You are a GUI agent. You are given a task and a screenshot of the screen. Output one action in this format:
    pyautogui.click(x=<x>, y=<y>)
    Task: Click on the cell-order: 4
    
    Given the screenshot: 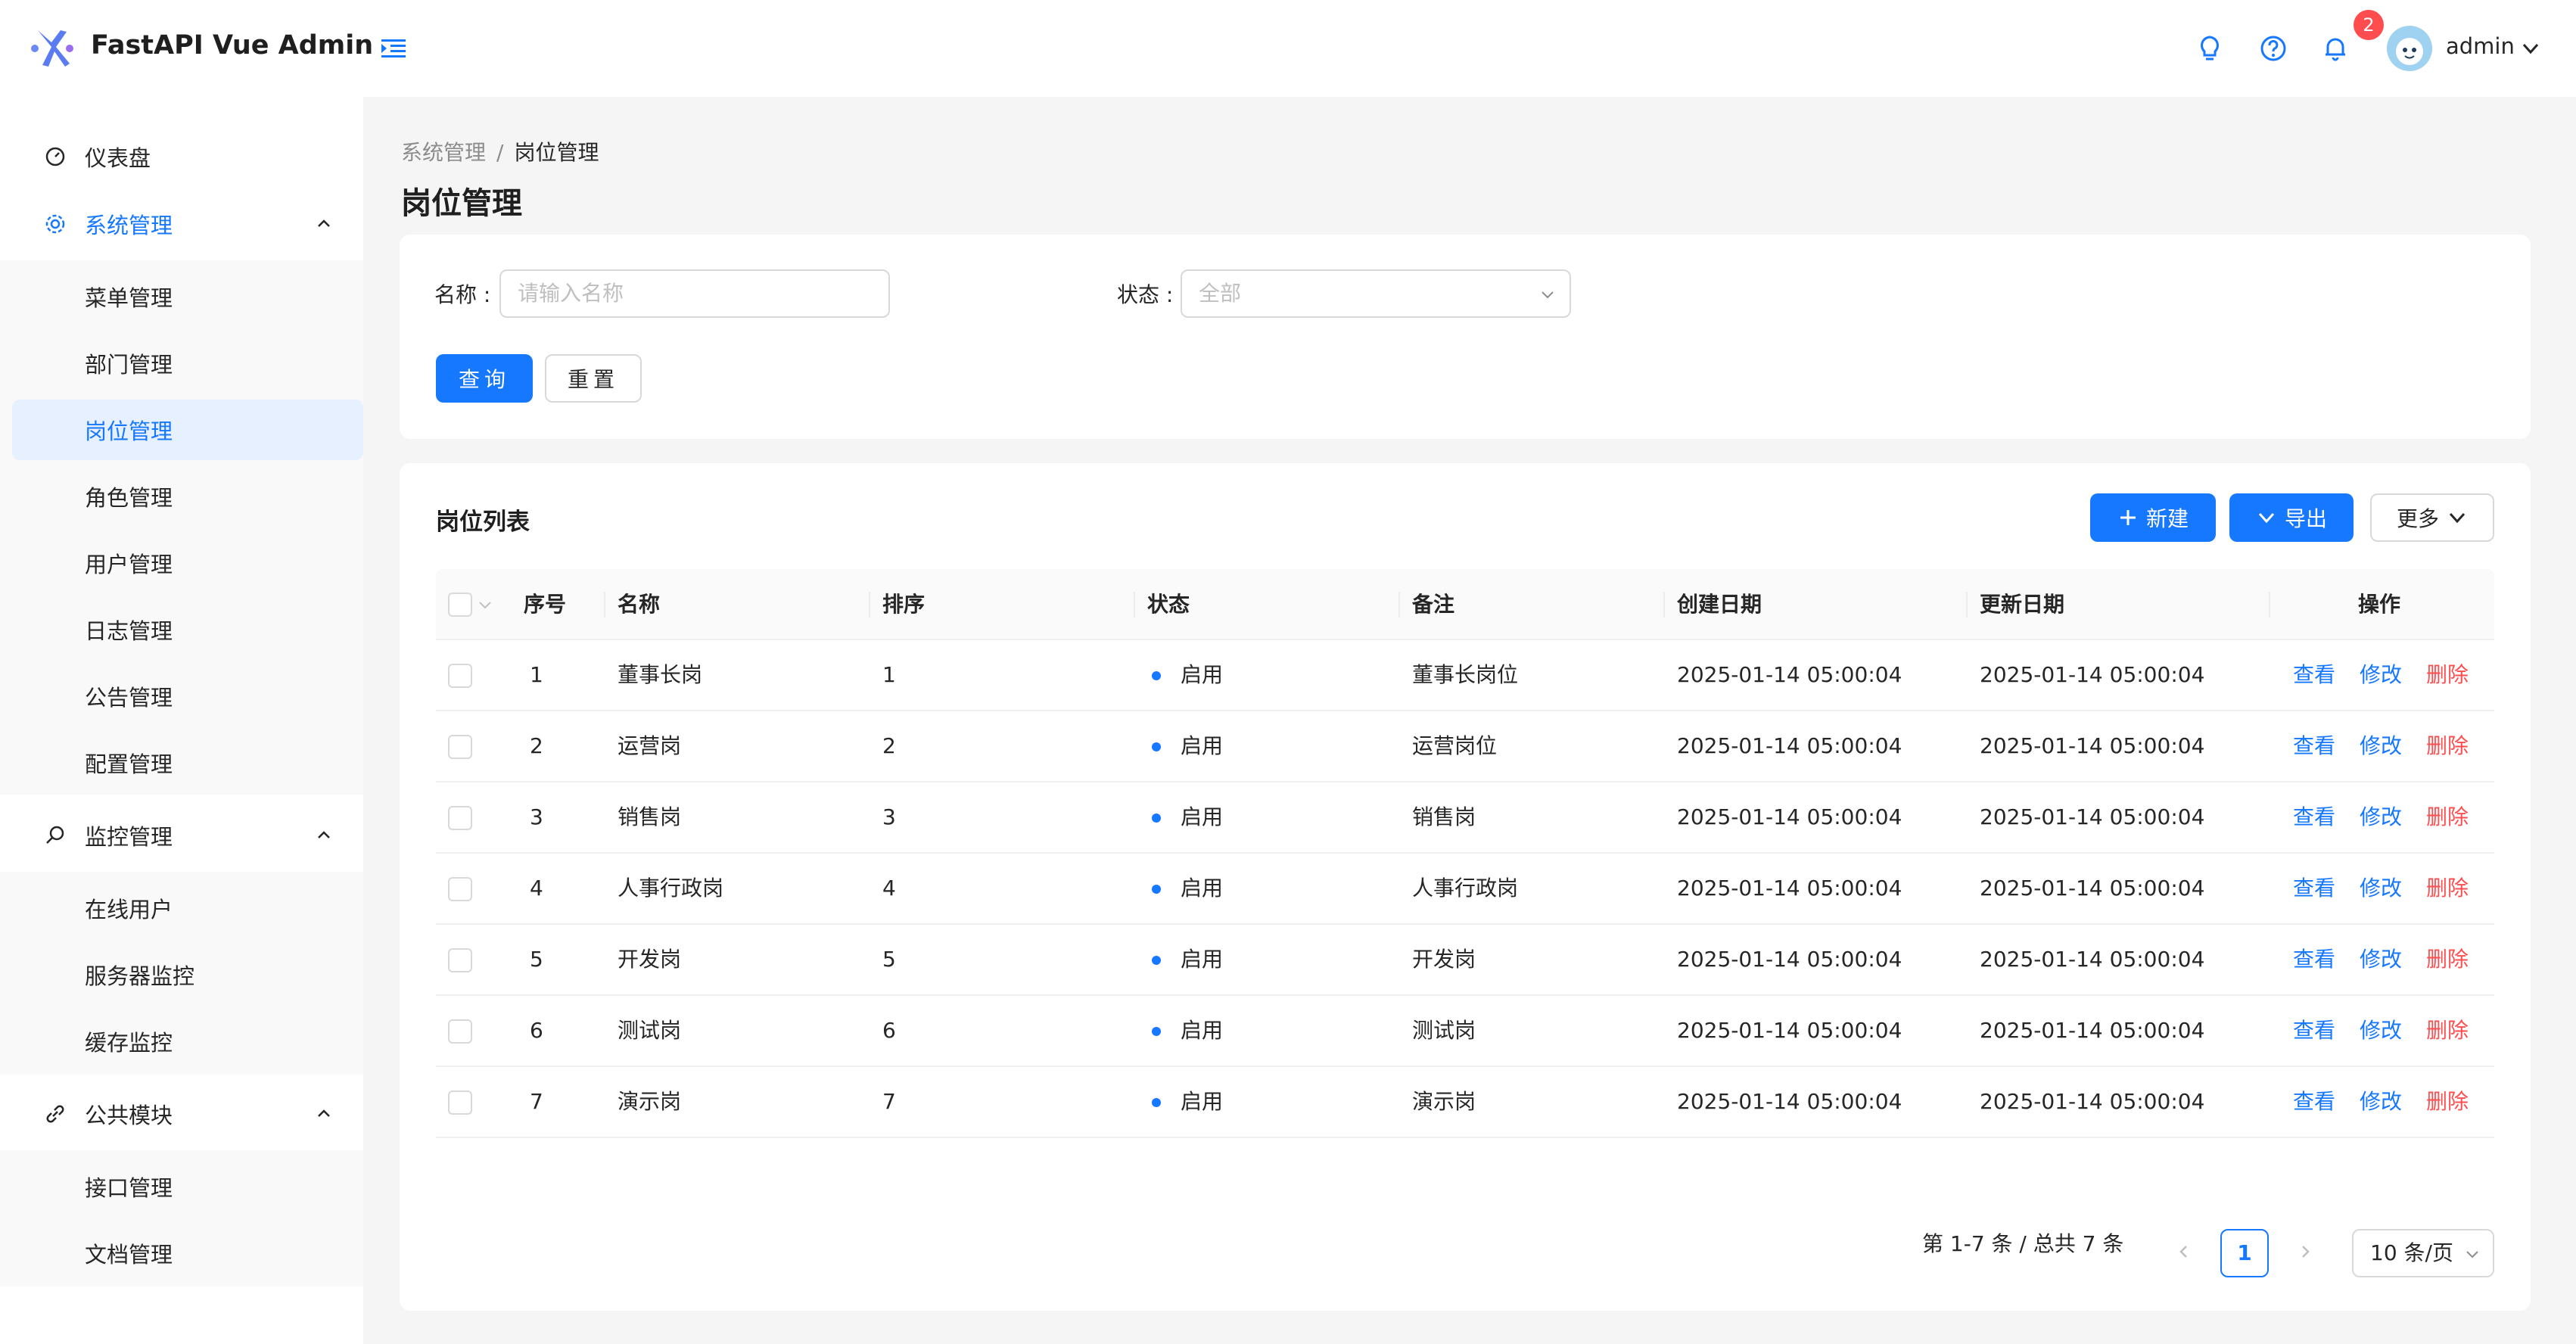 What is the action you would take?
    pyautogui.click(x=889, y=889)
    